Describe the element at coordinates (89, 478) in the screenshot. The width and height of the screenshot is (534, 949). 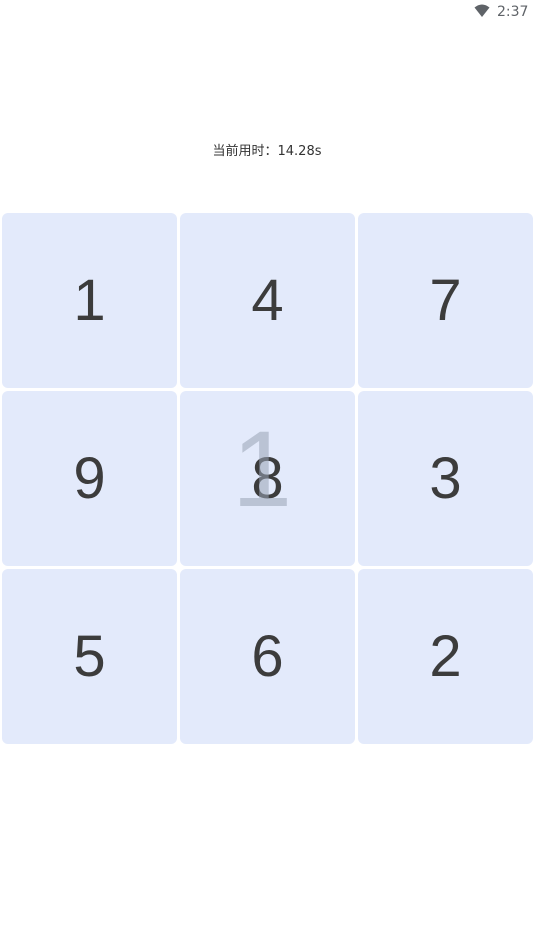
I see `tile-r2-c1: 9` at that location.